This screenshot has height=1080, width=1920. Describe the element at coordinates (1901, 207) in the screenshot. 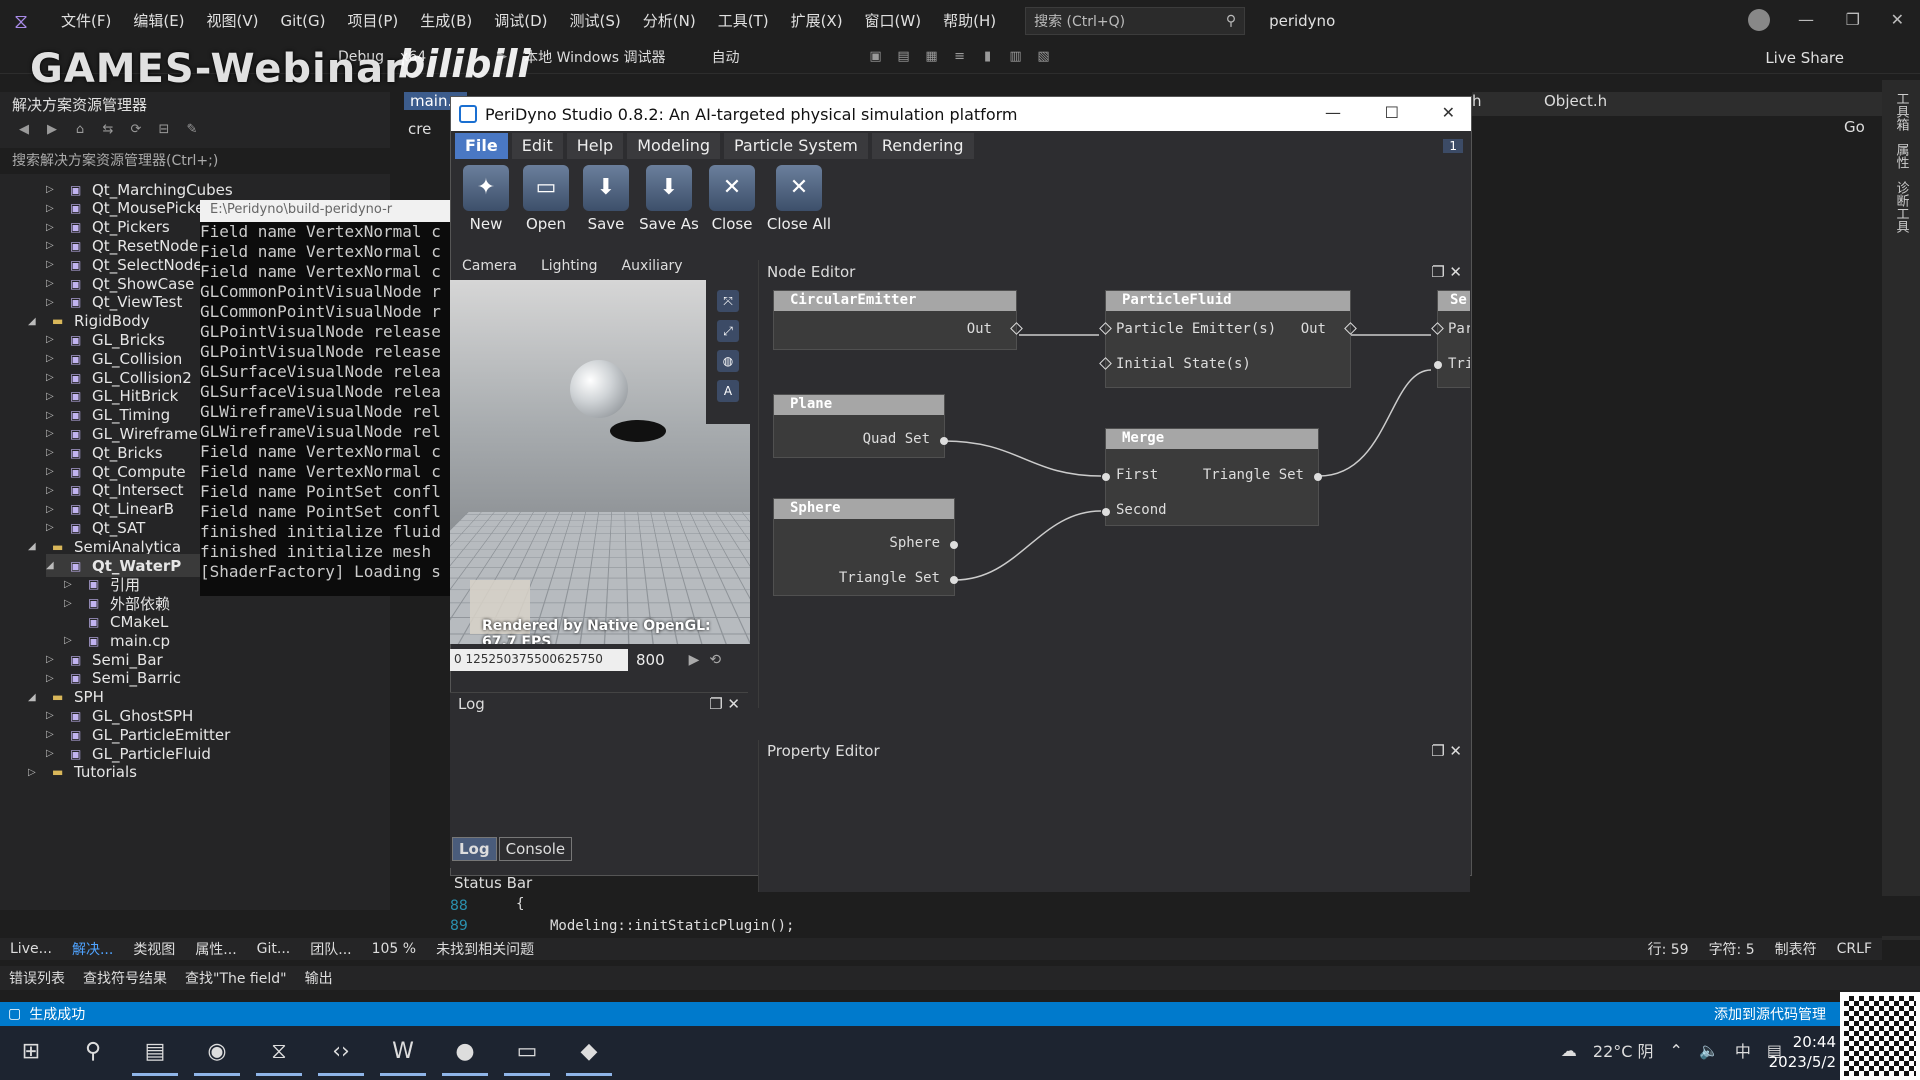

I see `diagnostics-tab: 诊断工具` at that location.